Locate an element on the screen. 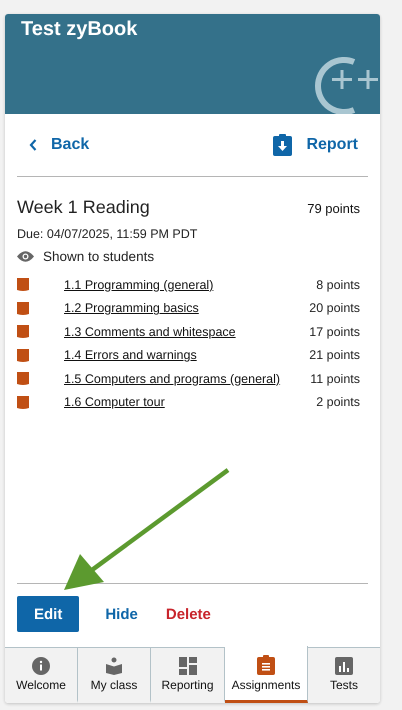 The width and height of the screenshot is (402, 710). back-link: Back is located at coordinates (59, 145).